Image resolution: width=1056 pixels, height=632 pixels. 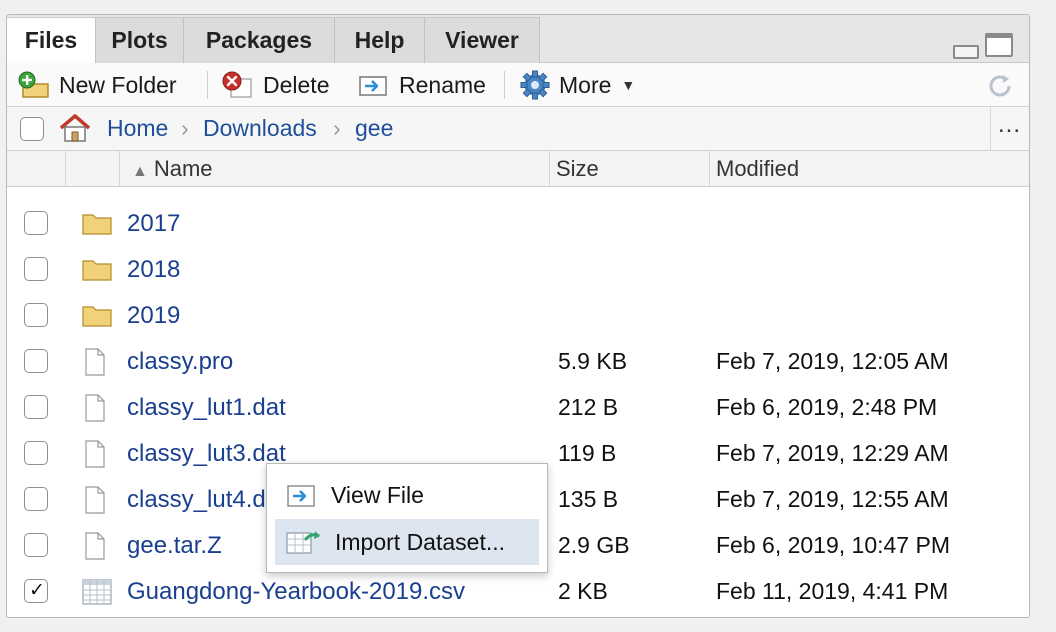 I want to click on refresh-button, so click(x=1000, y=88).